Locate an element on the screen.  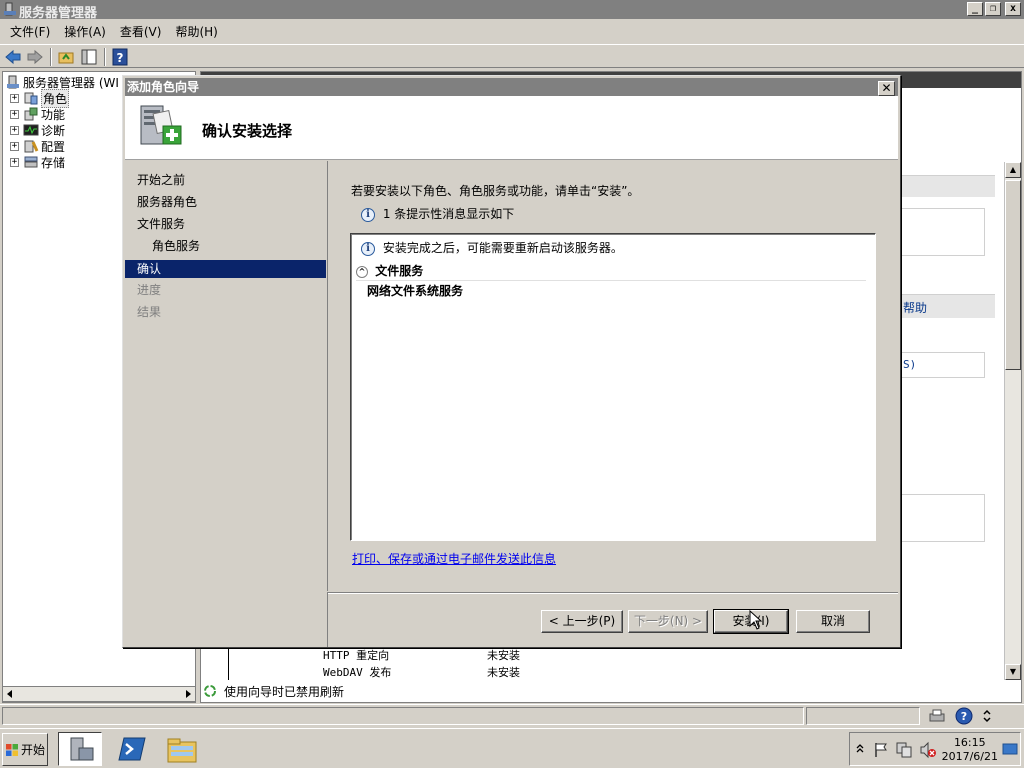
info-count-row: i 1 条提示性消息显示如下 is located at coordinates (437, 213).